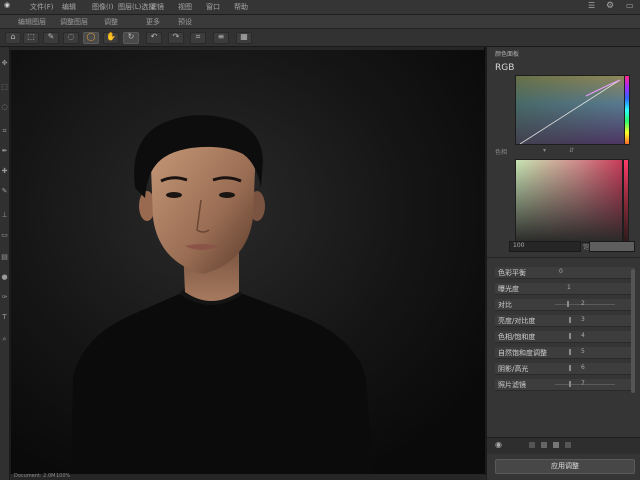 The height and width of the screenshot is (480, 640). I want to click on home-icon: ⌂, so click(13, 38).